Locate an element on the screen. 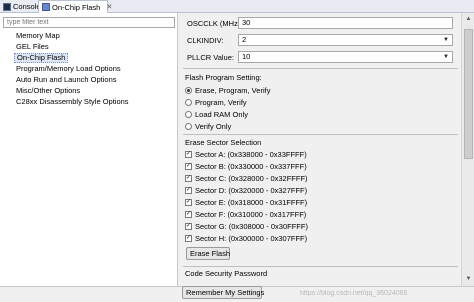 This screenshot has width=474, height=302. checkbox-sector-g: ✓ Sector G: (0x308000 - 0x30FFFF) is located at coordinates (246, 226).